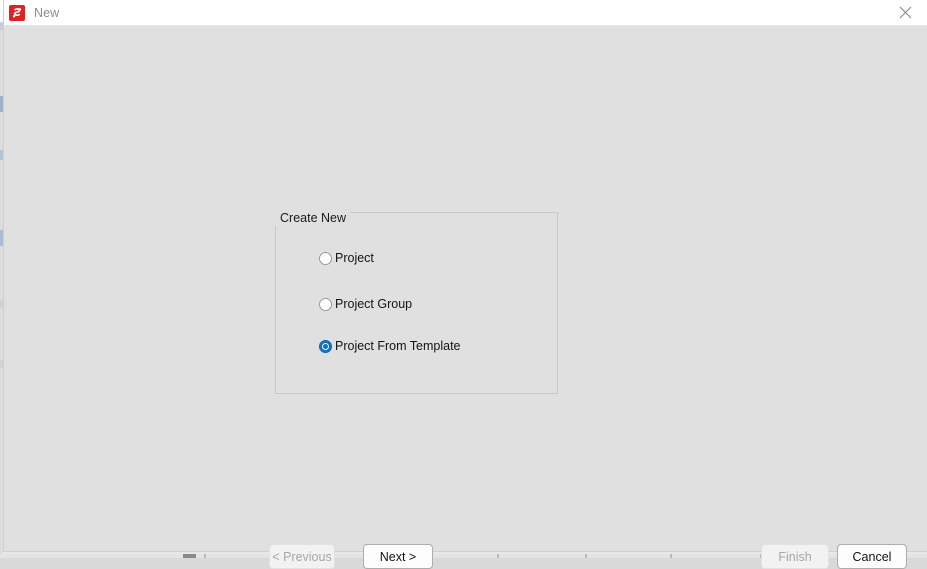 The image size is (927, 569). I want to click on radio-option-project: Project, so click(346, 258).